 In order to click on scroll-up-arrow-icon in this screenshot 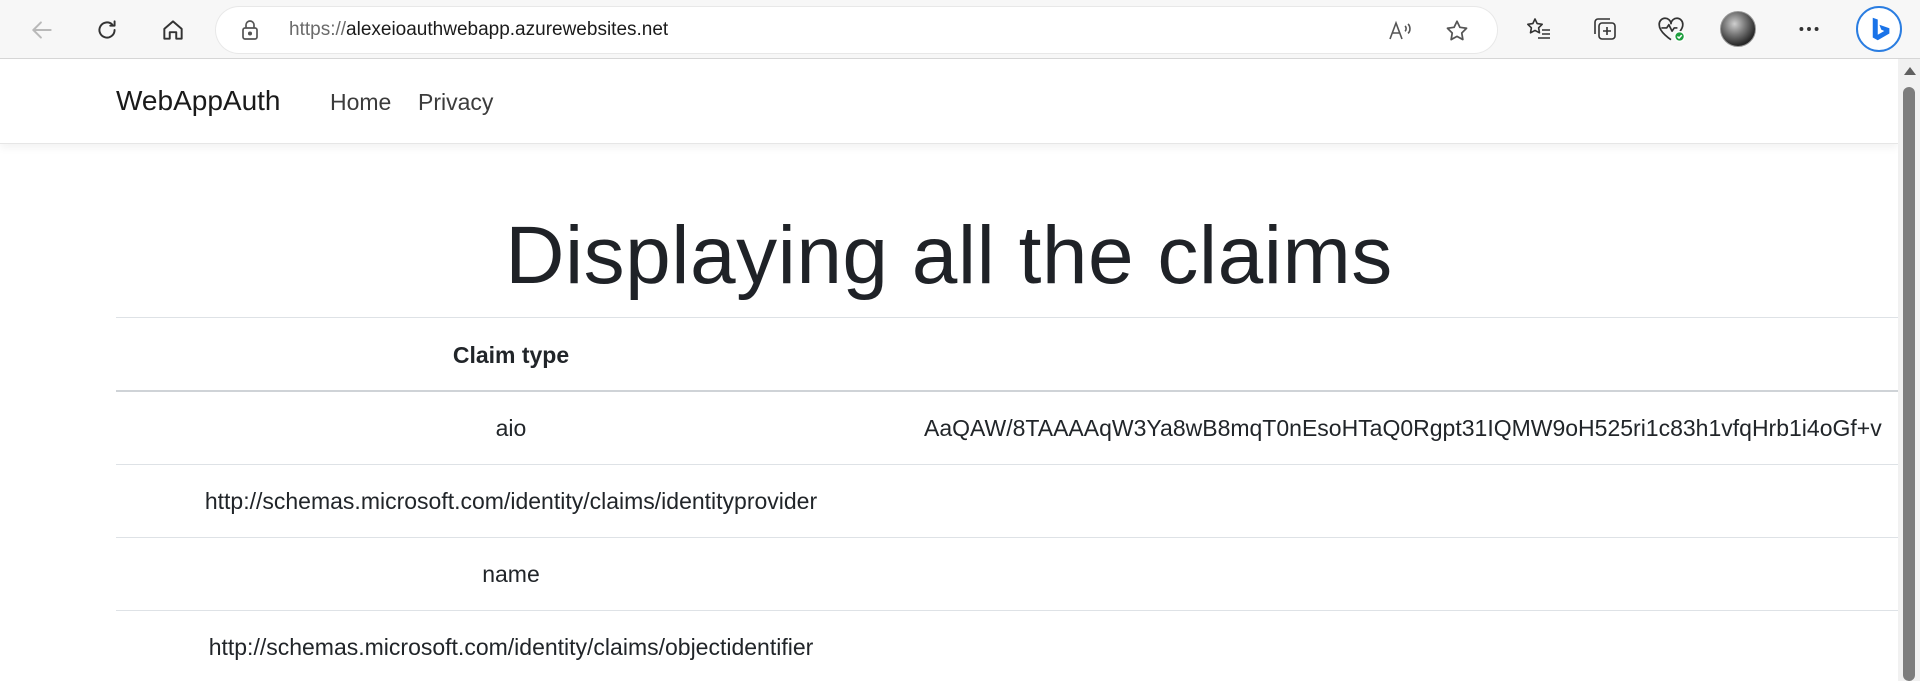, I will do `click(1910, 71)`.